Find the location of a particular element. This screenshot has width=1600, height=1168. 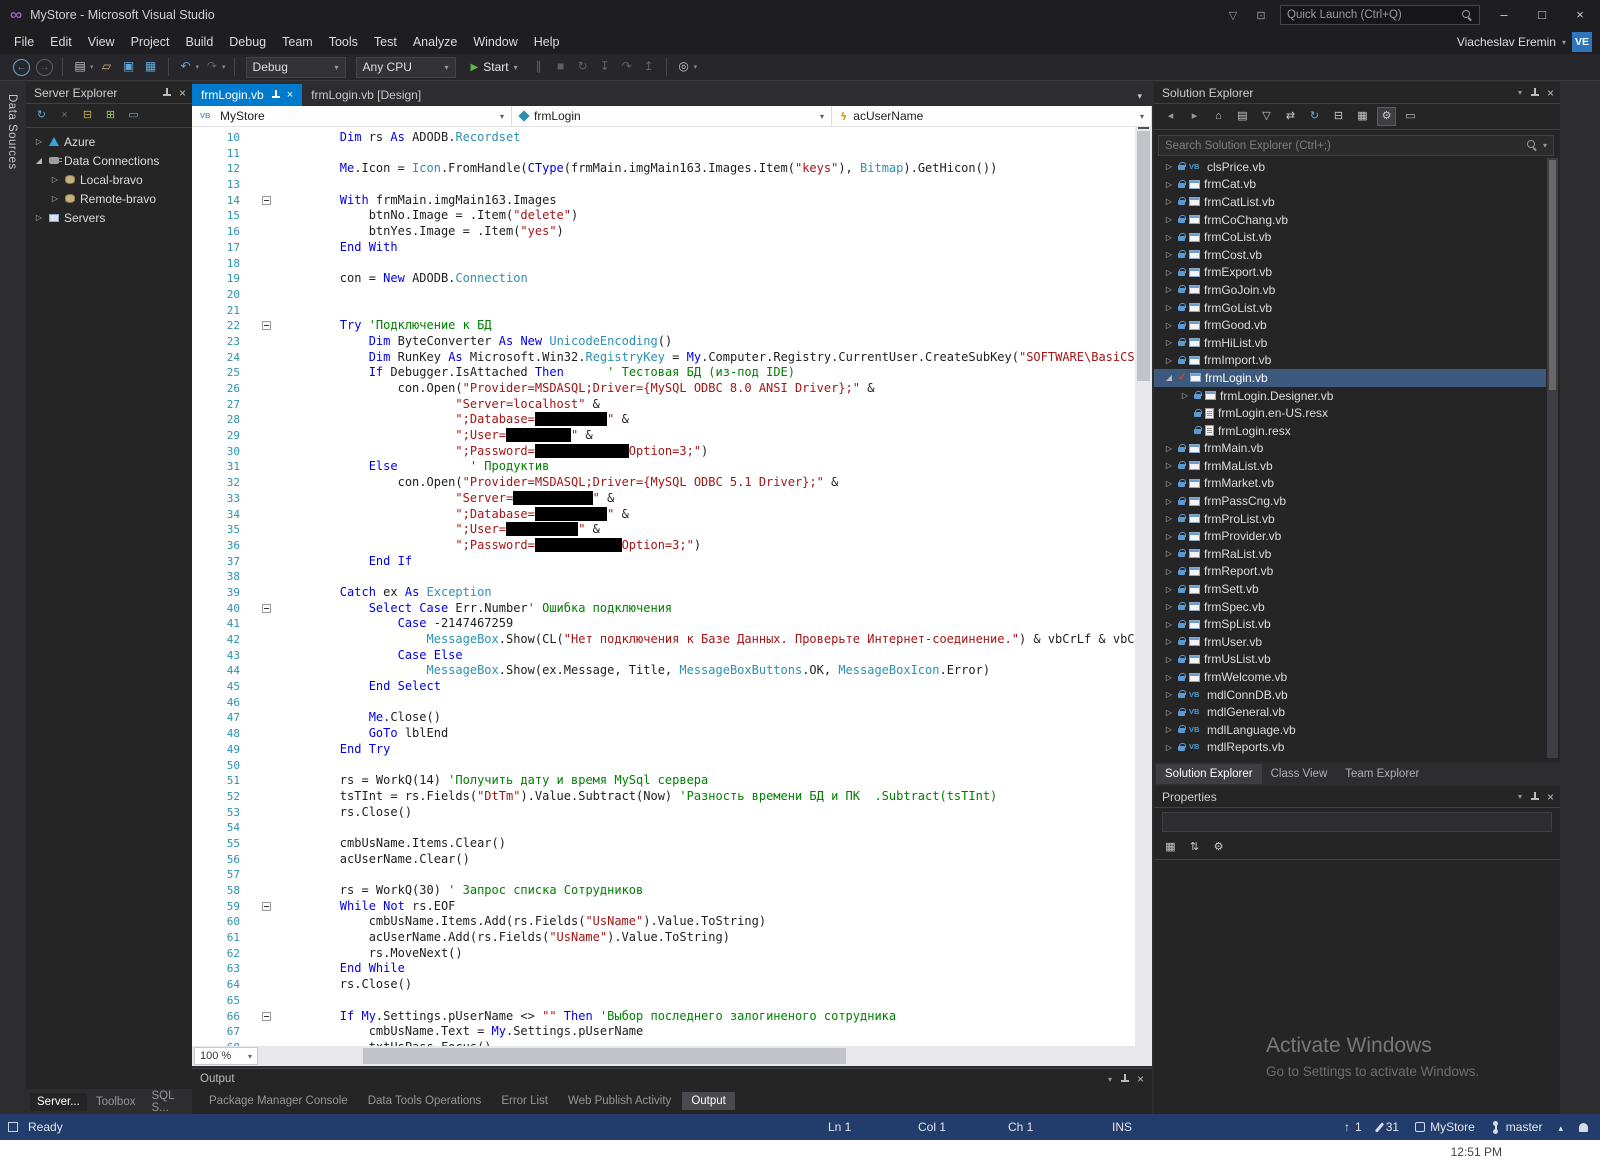

redo-button: ↷ is located at coordinates (212, 67).